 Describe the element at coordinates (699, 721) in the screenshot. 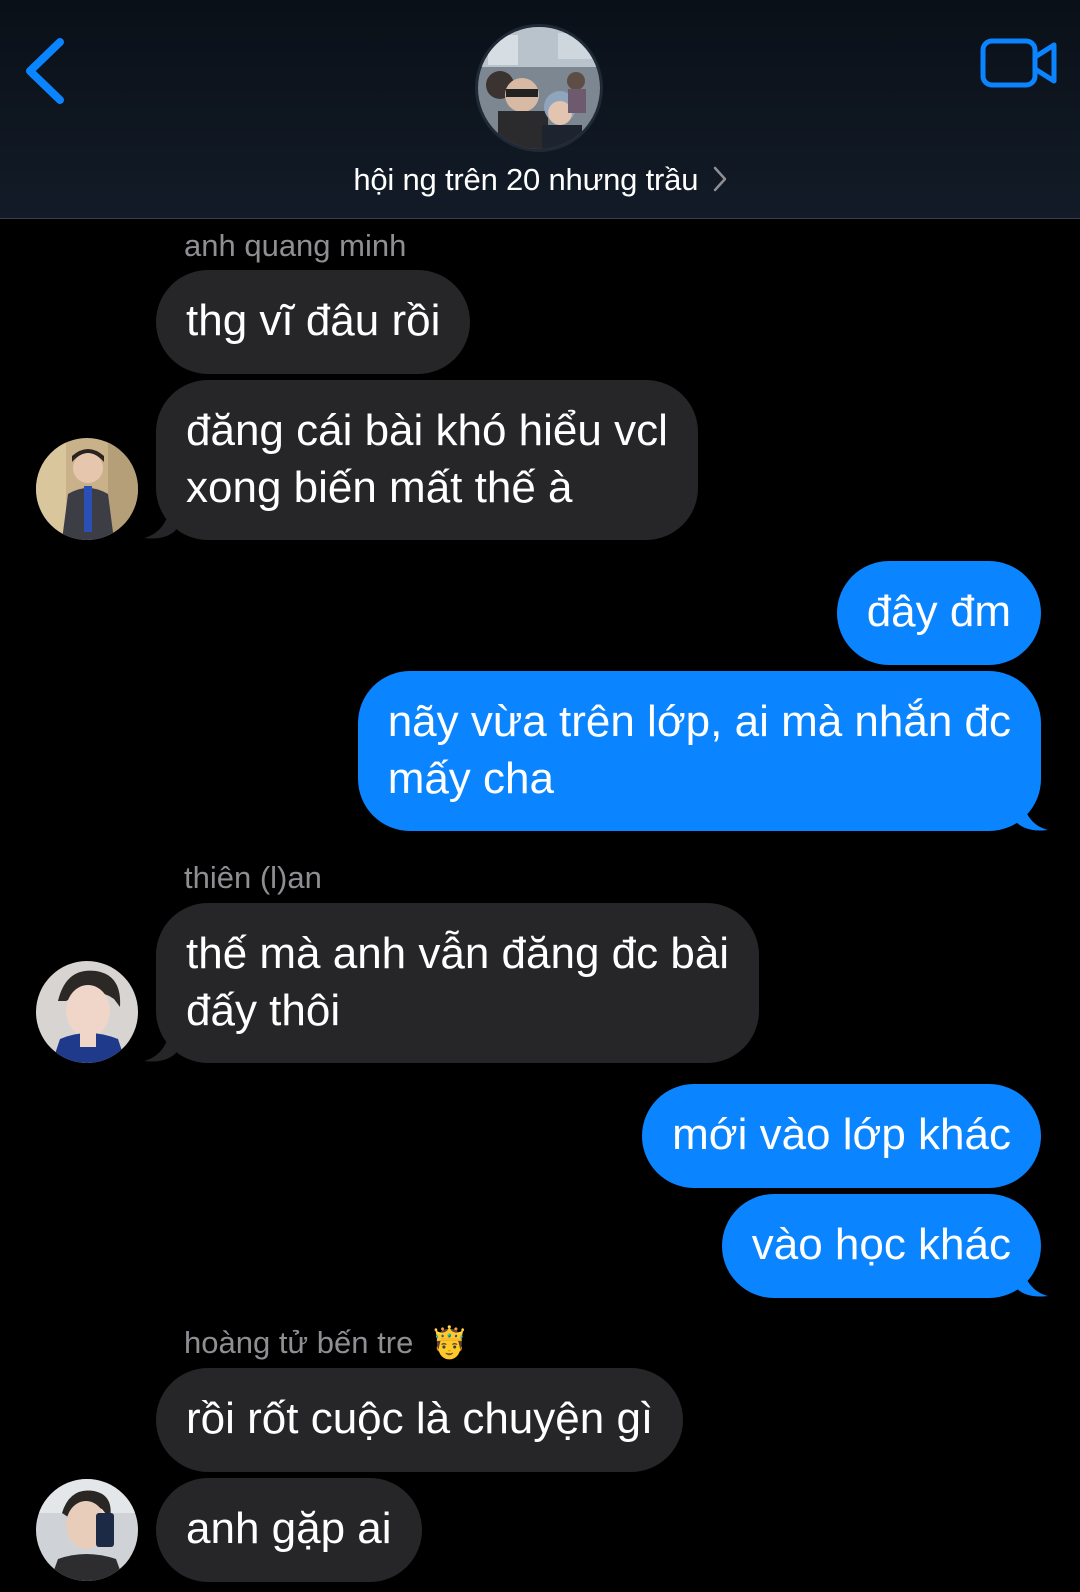

I see `message-text-line: nãy vừa trên lớp, ai mà nhắn đc` at that location.